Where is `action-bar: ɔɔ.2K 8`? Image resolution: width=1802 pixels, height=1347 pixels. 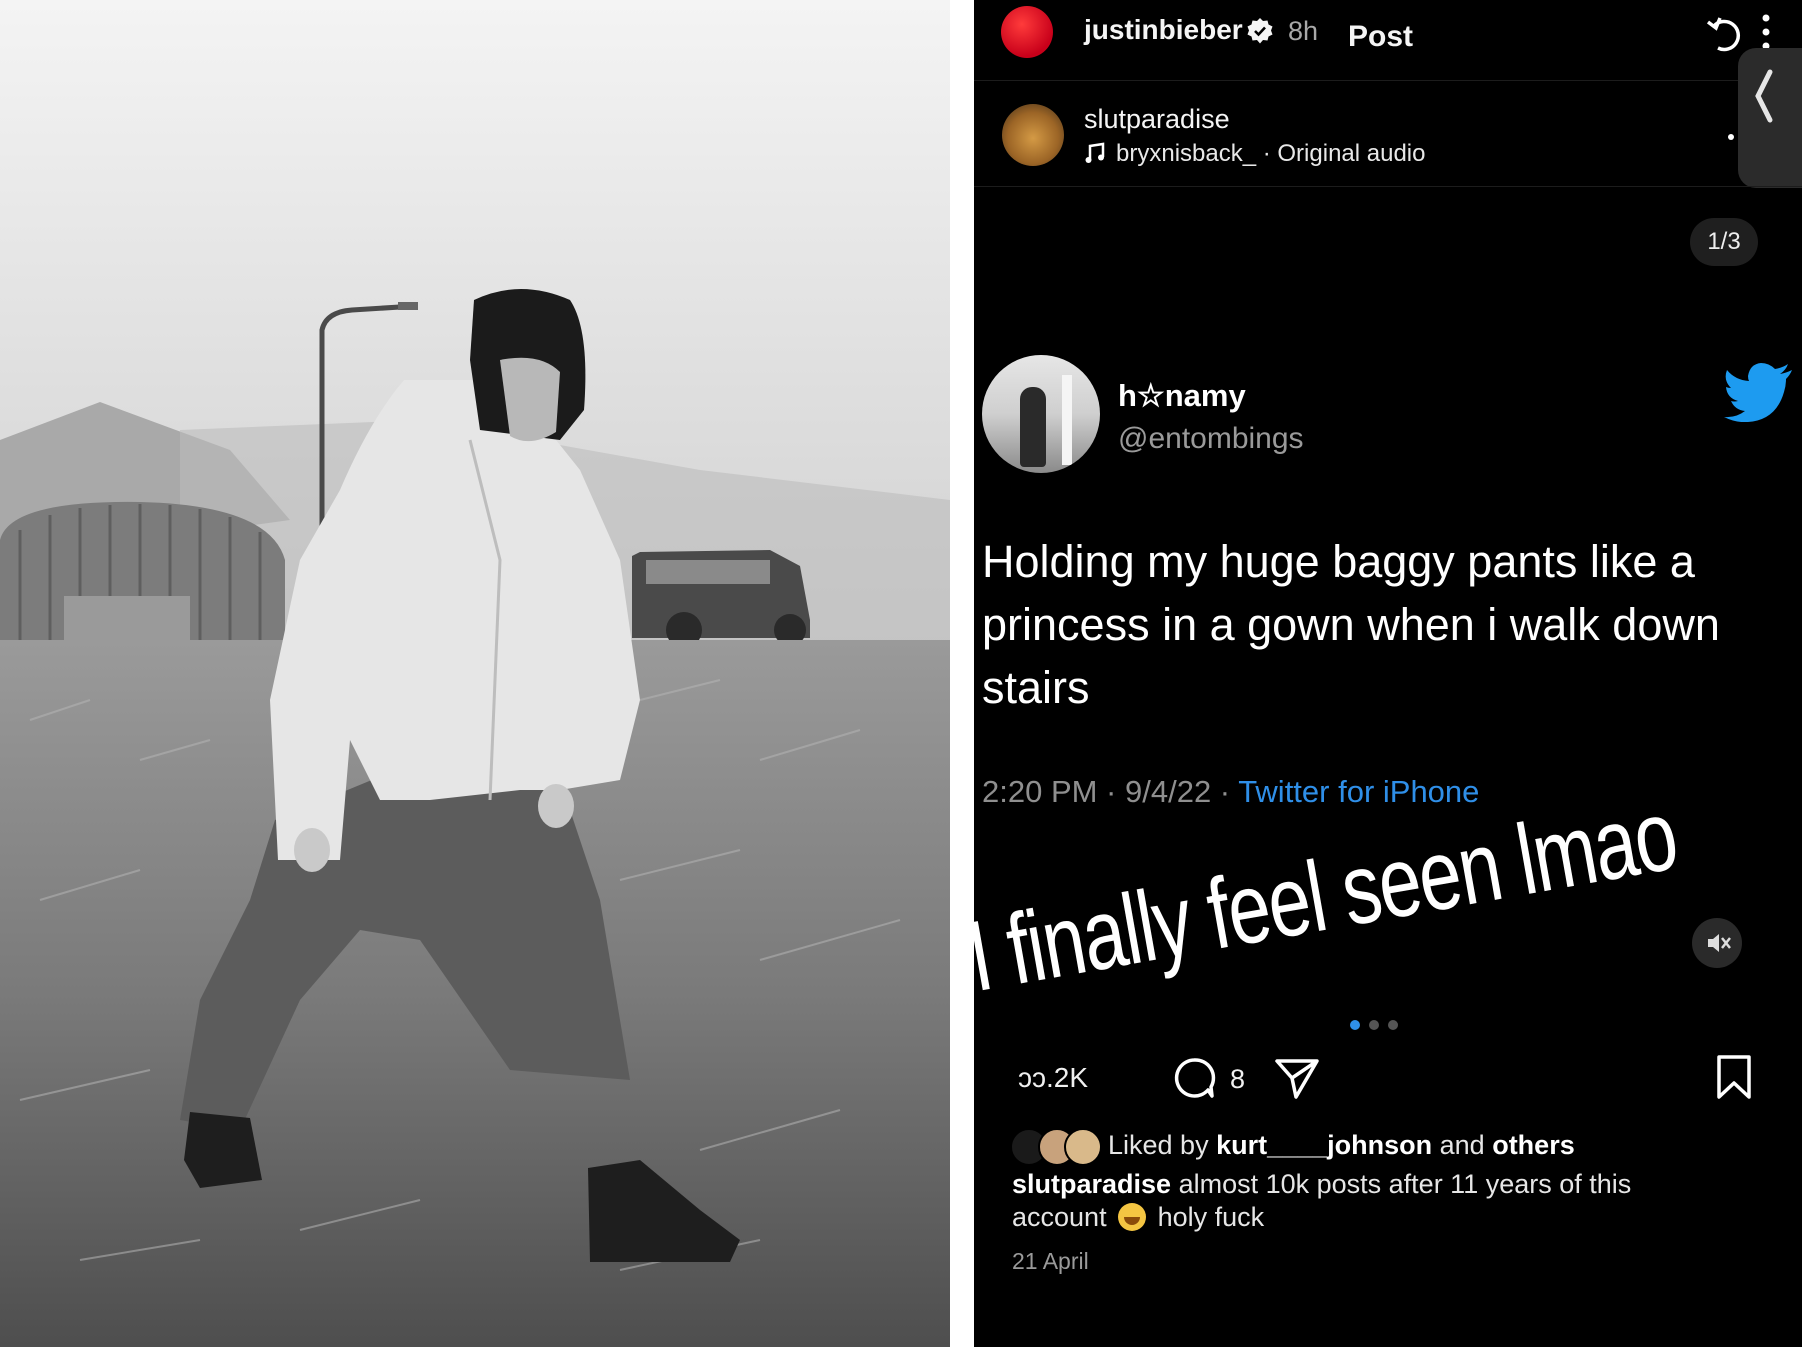 action-bar: ɔɔ.2K 8 is located at coordinates (1388, 1080).